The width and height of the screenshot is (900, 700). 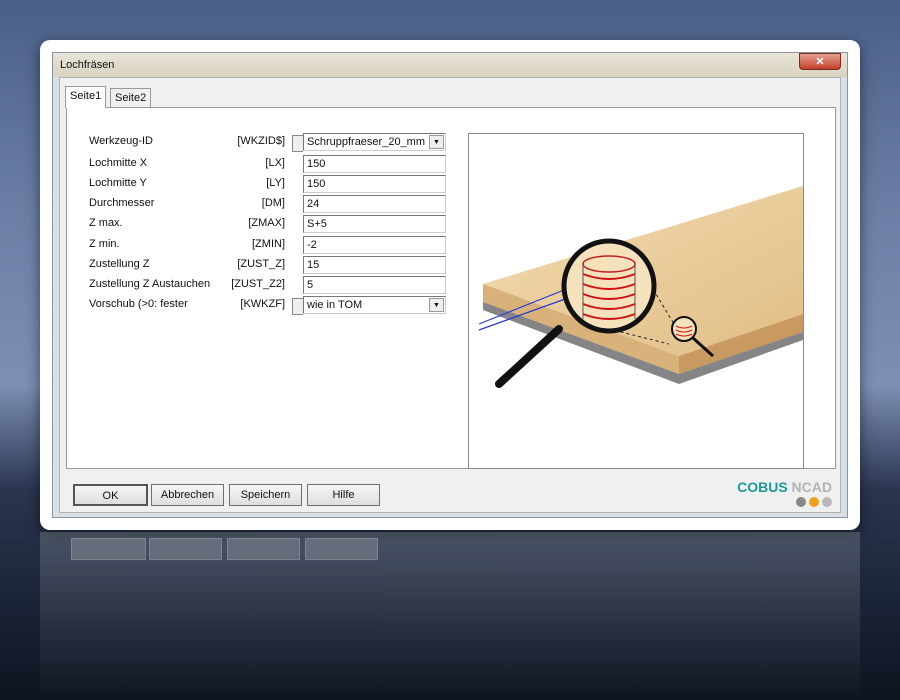 What do you see at coordinates (263, 549) in the screenshot?
I see `reflection-save` at bounding box center [263, 549].